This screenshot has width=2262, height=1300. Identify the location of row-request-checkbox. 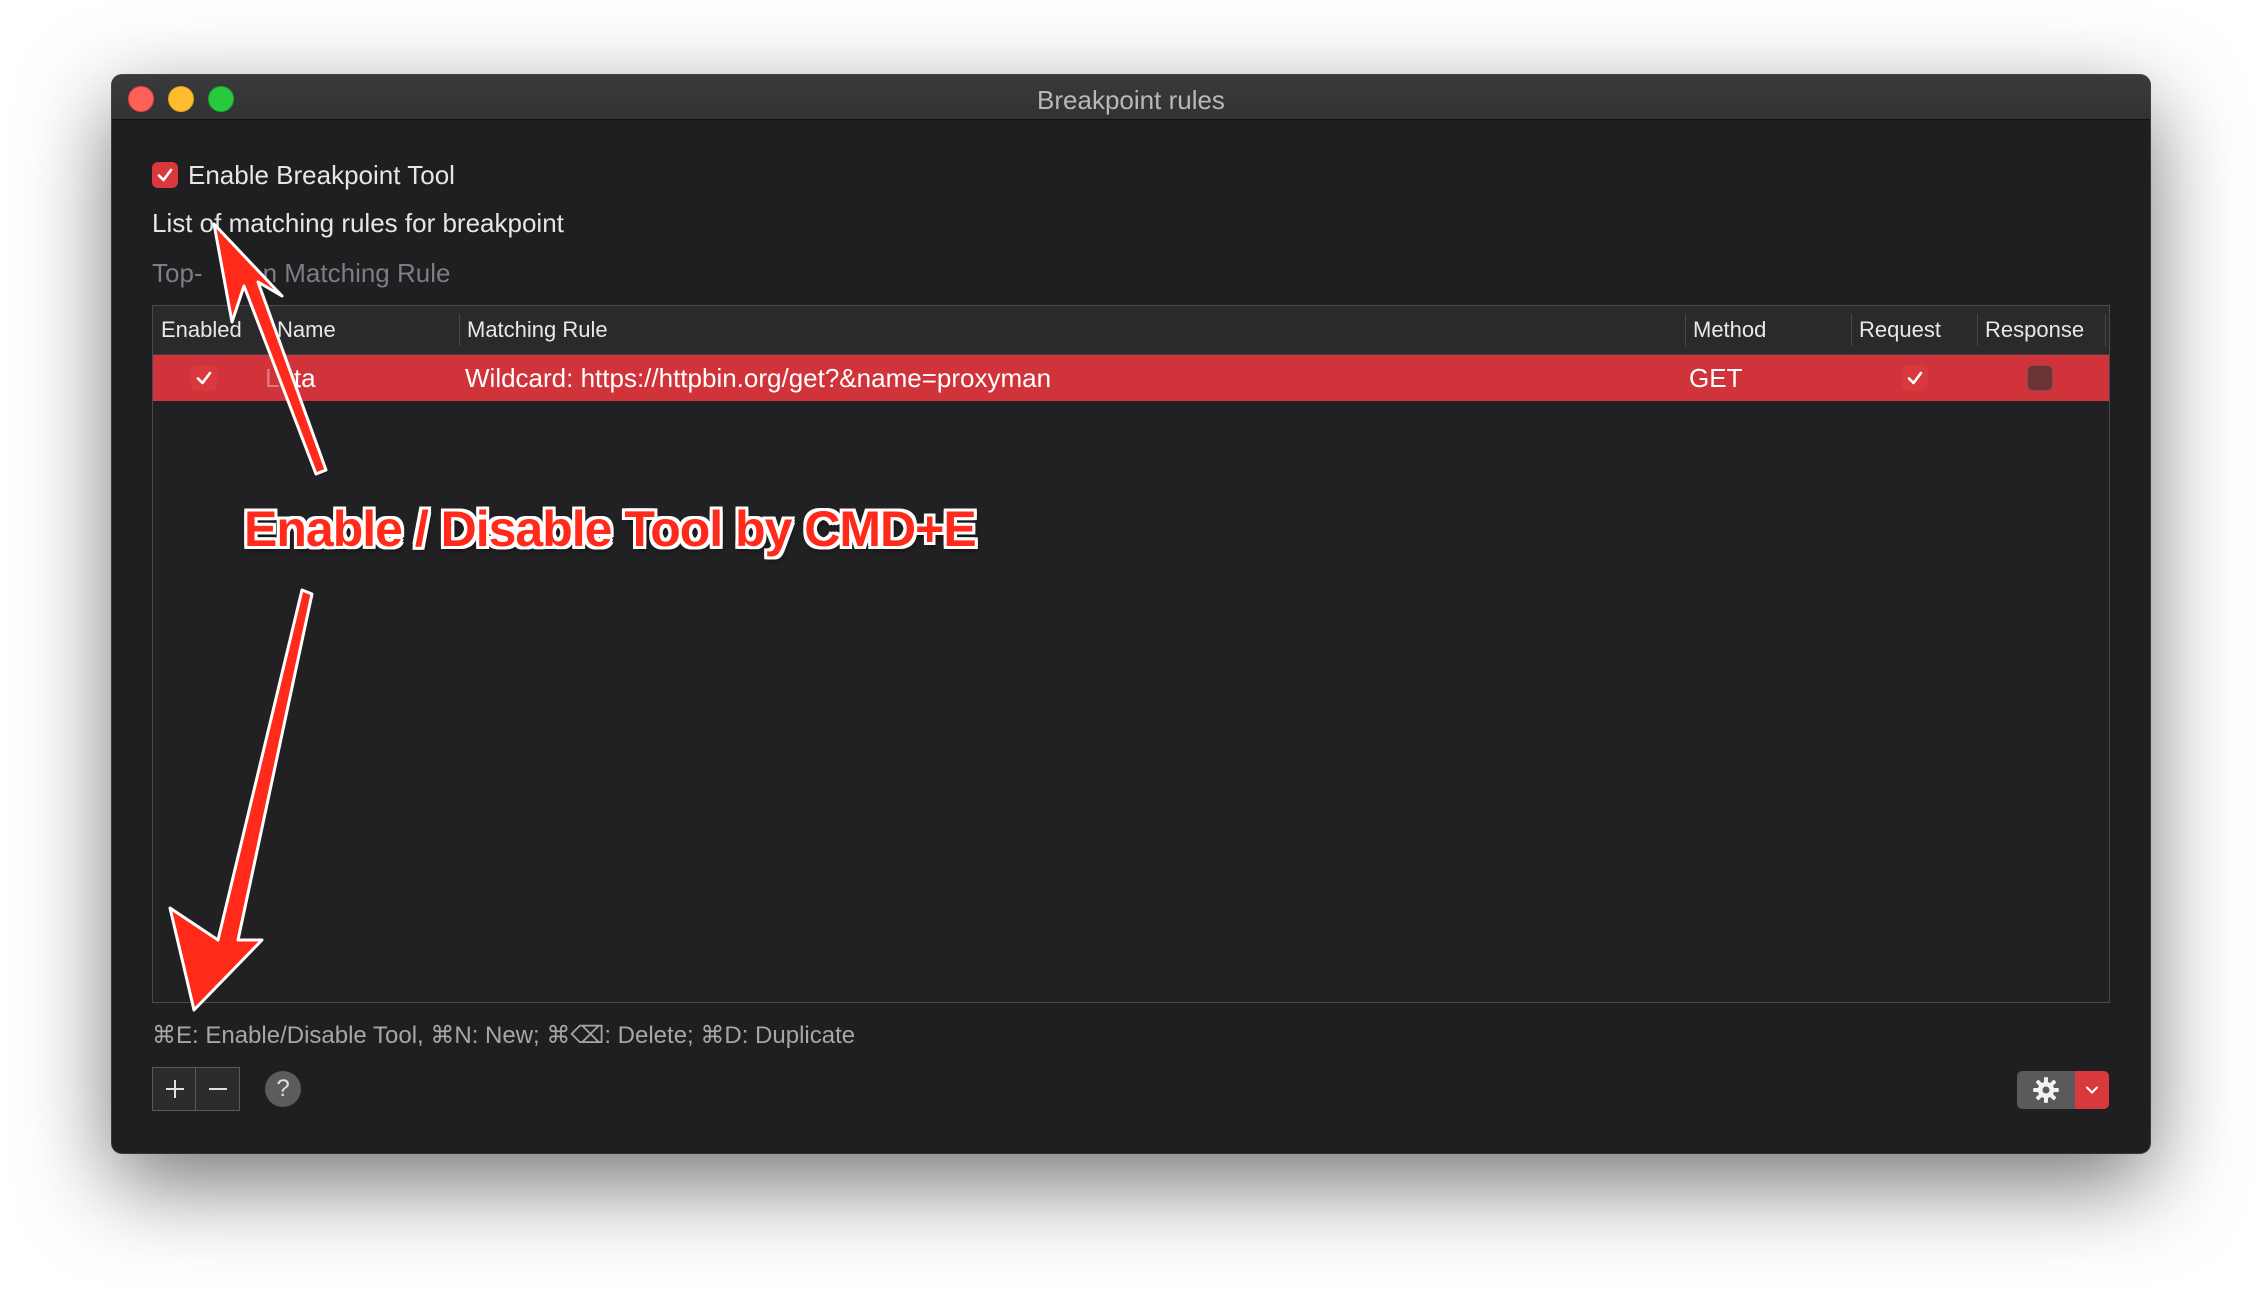
(1915, 378).